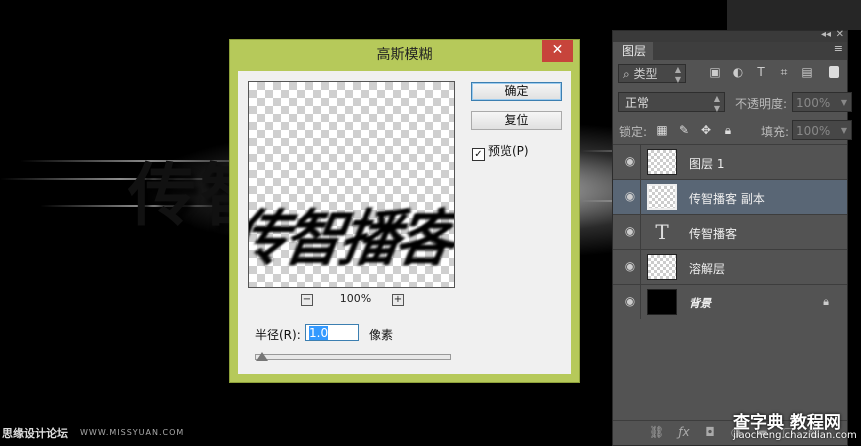 This screenshot has width=861, height=446. Describe the element at coordinates (840, 34) in the screenshot. I see `close-icon: ✕` at that location.